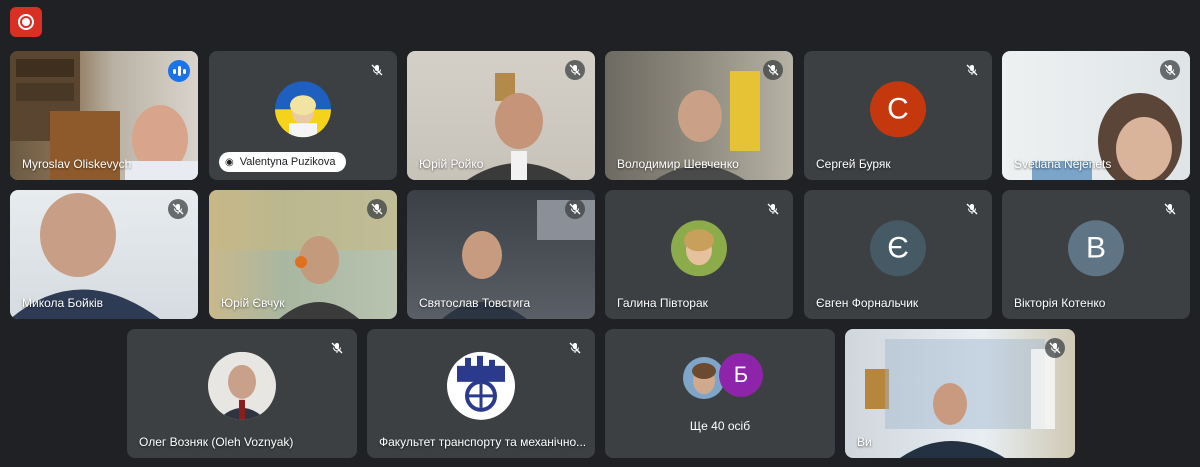 This screenshot has width=1200, height=467. I want to click on participant-tile: Олег Возняк (Oleh Voznyak), so click(242, 393).